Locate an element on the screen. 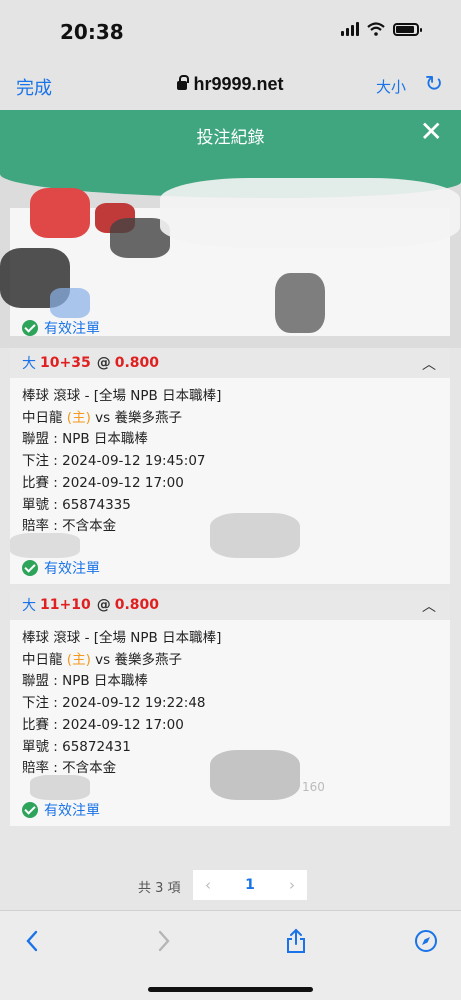 The width and height of the screenshot is (461, 1000). reload-icon: ↻ is located at coordinates (434, 84).